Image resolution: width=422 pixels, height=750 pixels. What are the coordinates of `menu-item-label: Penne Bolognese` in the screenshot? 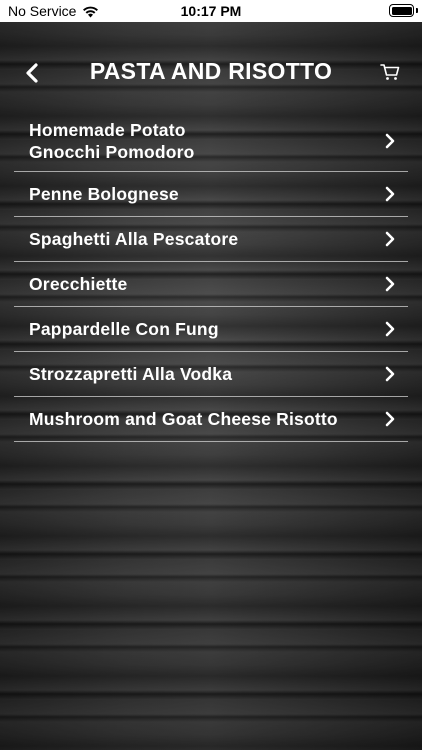 It's located at (104, 194).